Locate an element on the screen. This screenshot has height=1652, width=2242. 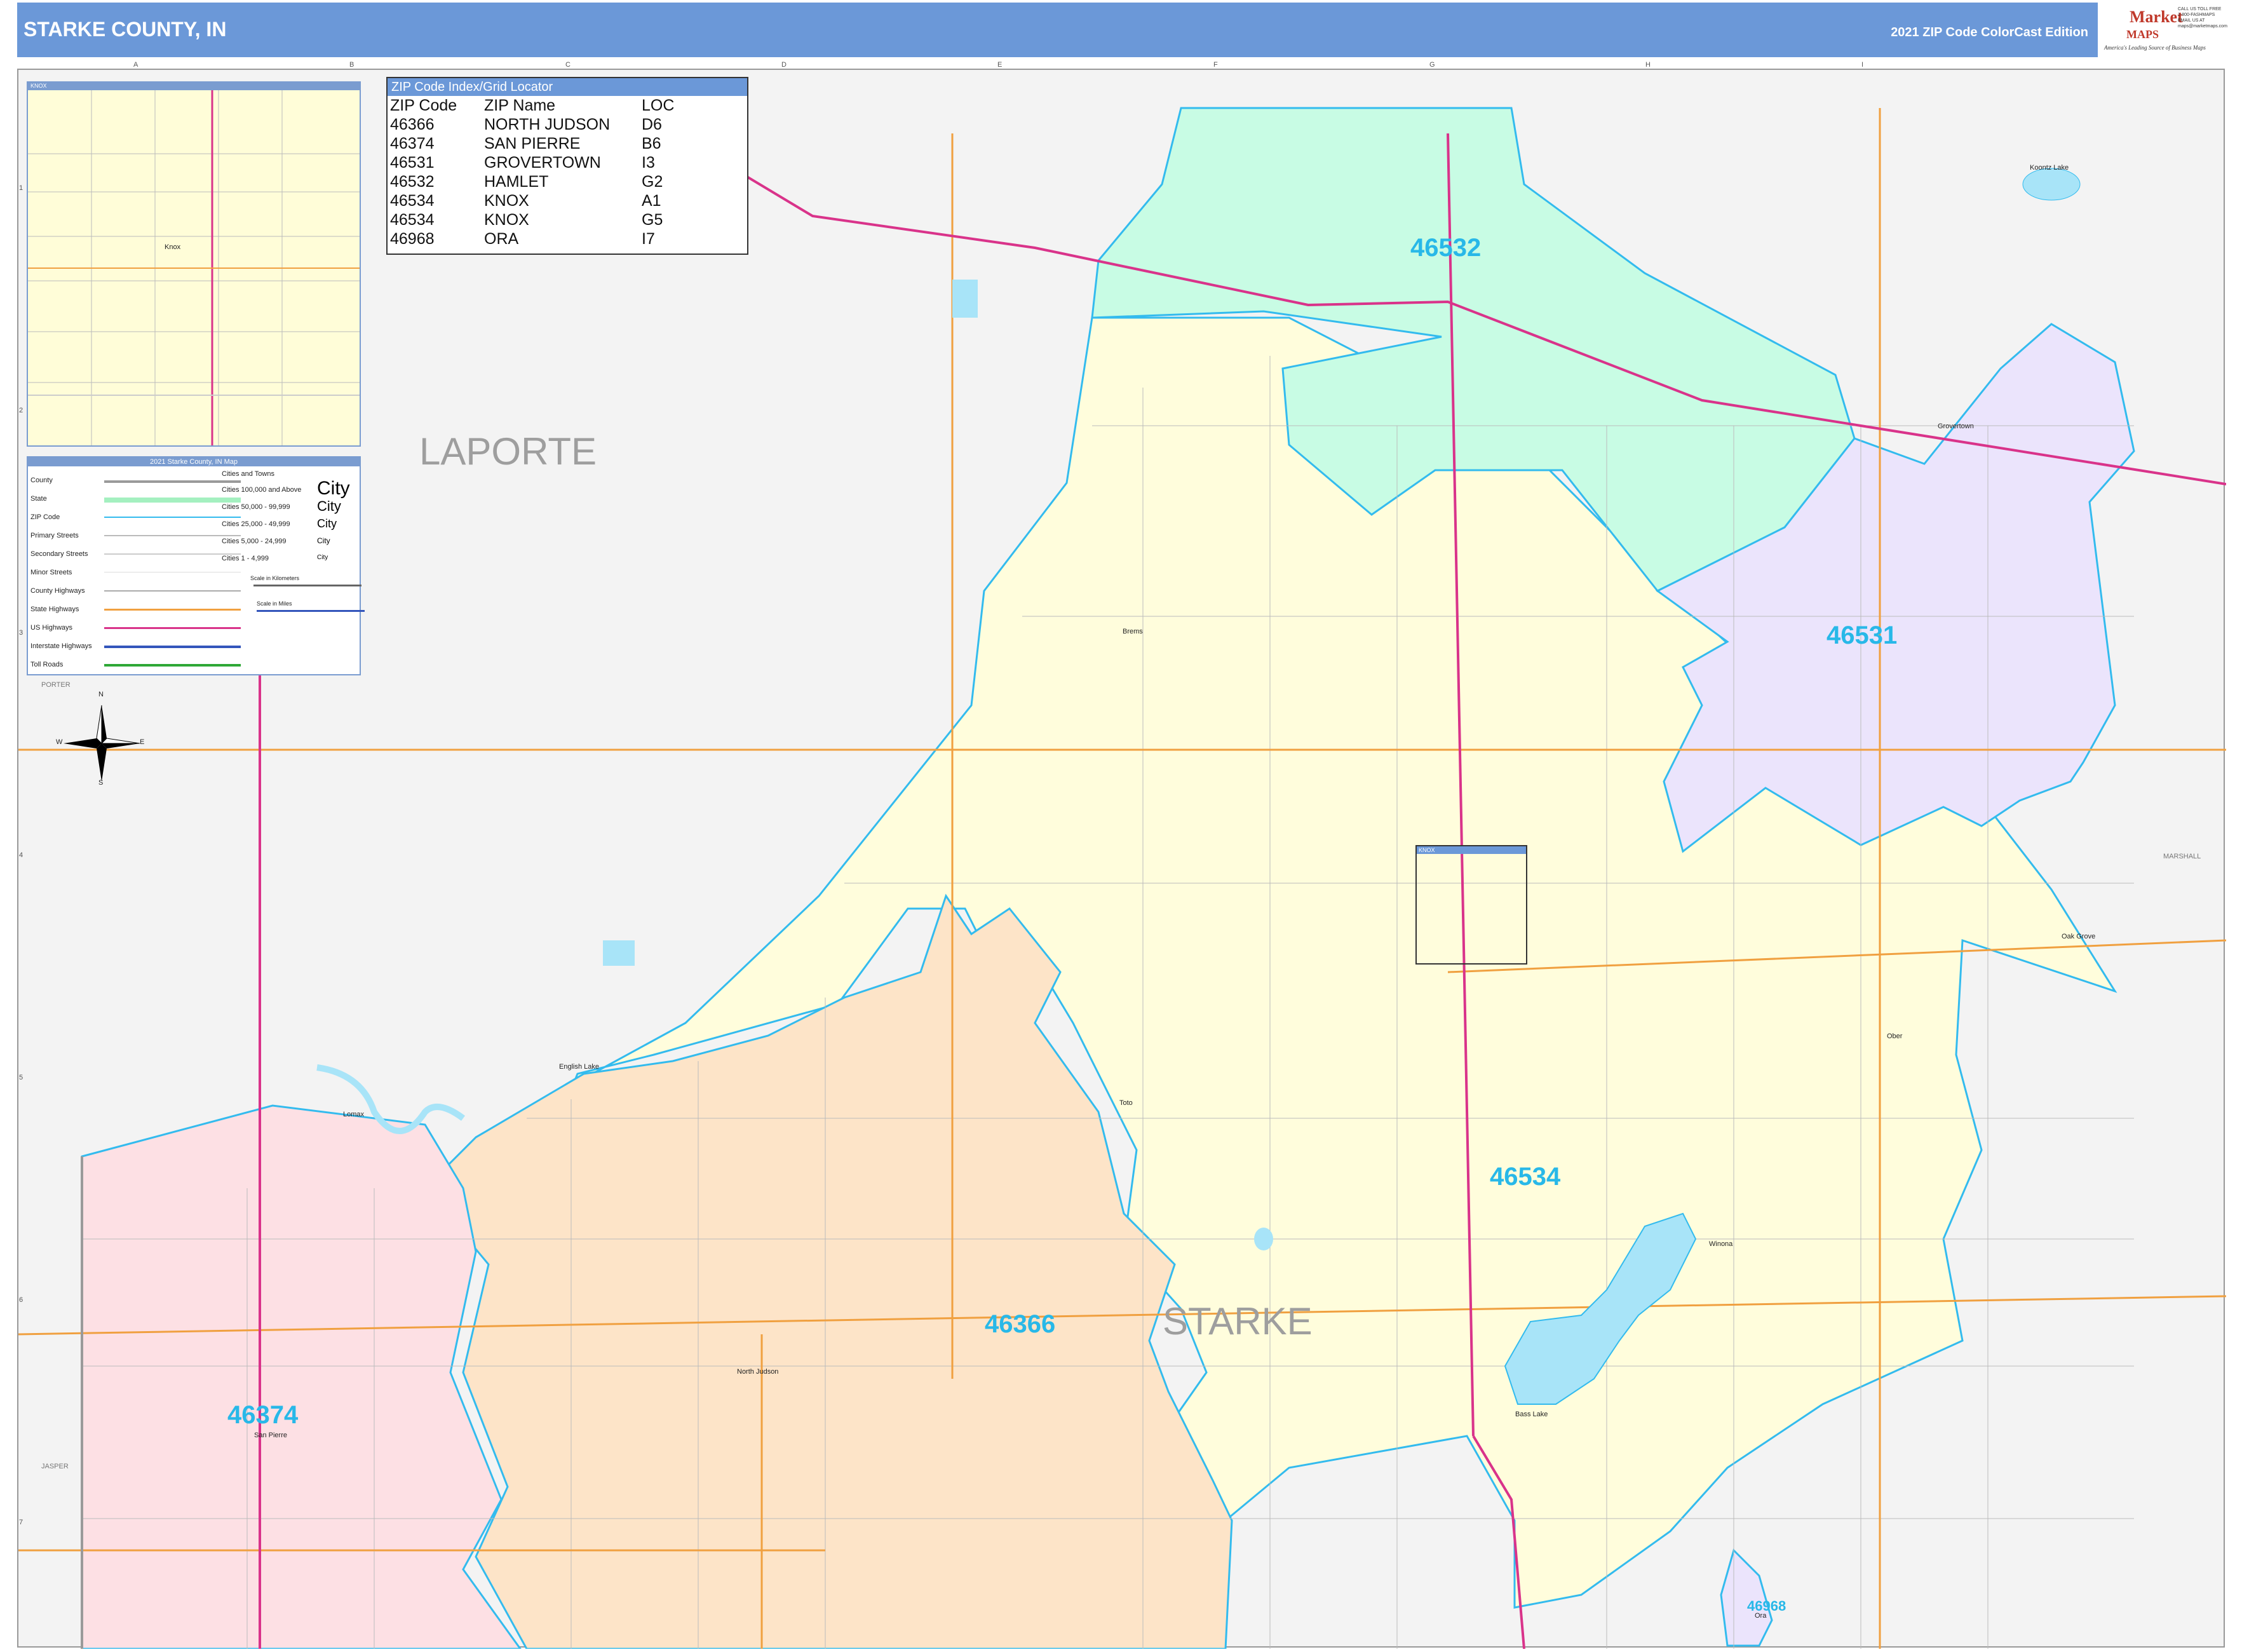
town-oak-grove: Oak Grove is located at coordinates (2078, 937).